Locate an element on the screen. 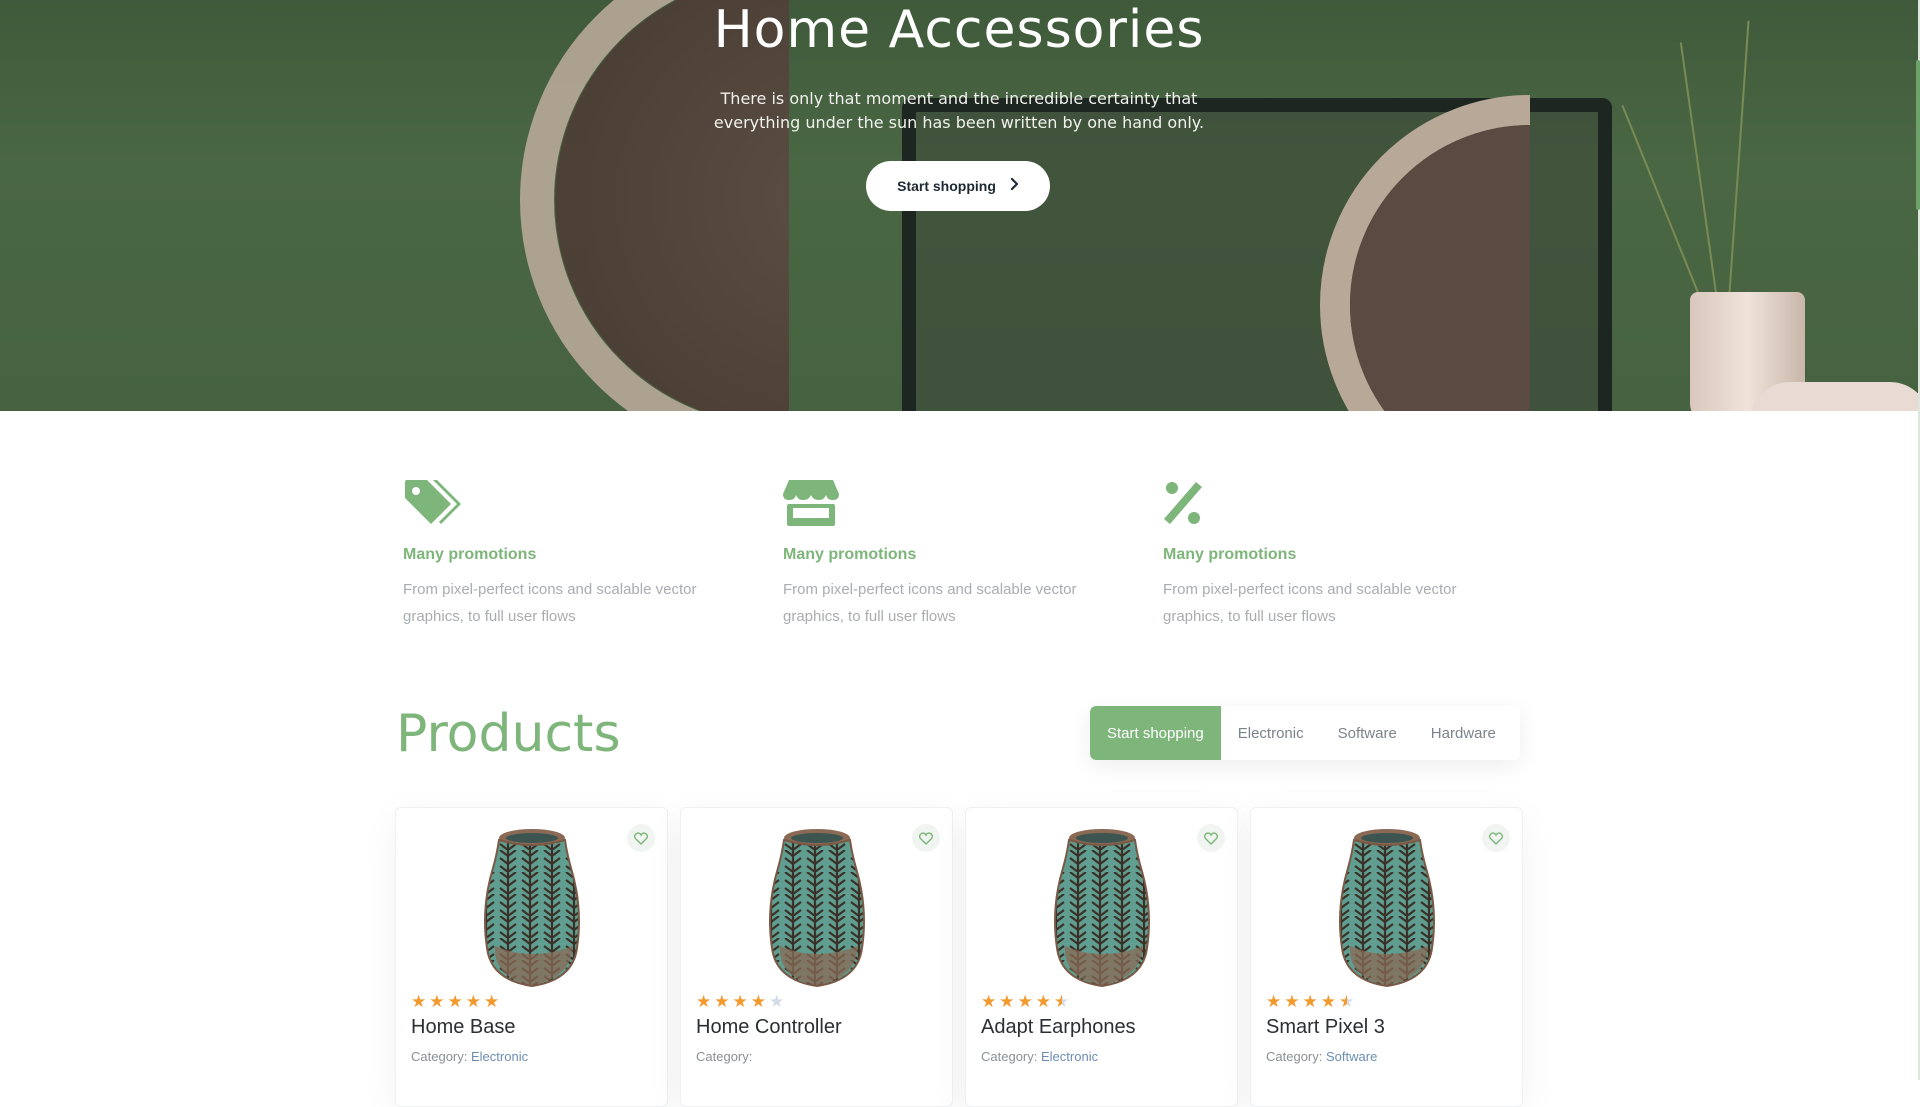  tab-hardware: Hardware is located at coordinates (1463, 733).